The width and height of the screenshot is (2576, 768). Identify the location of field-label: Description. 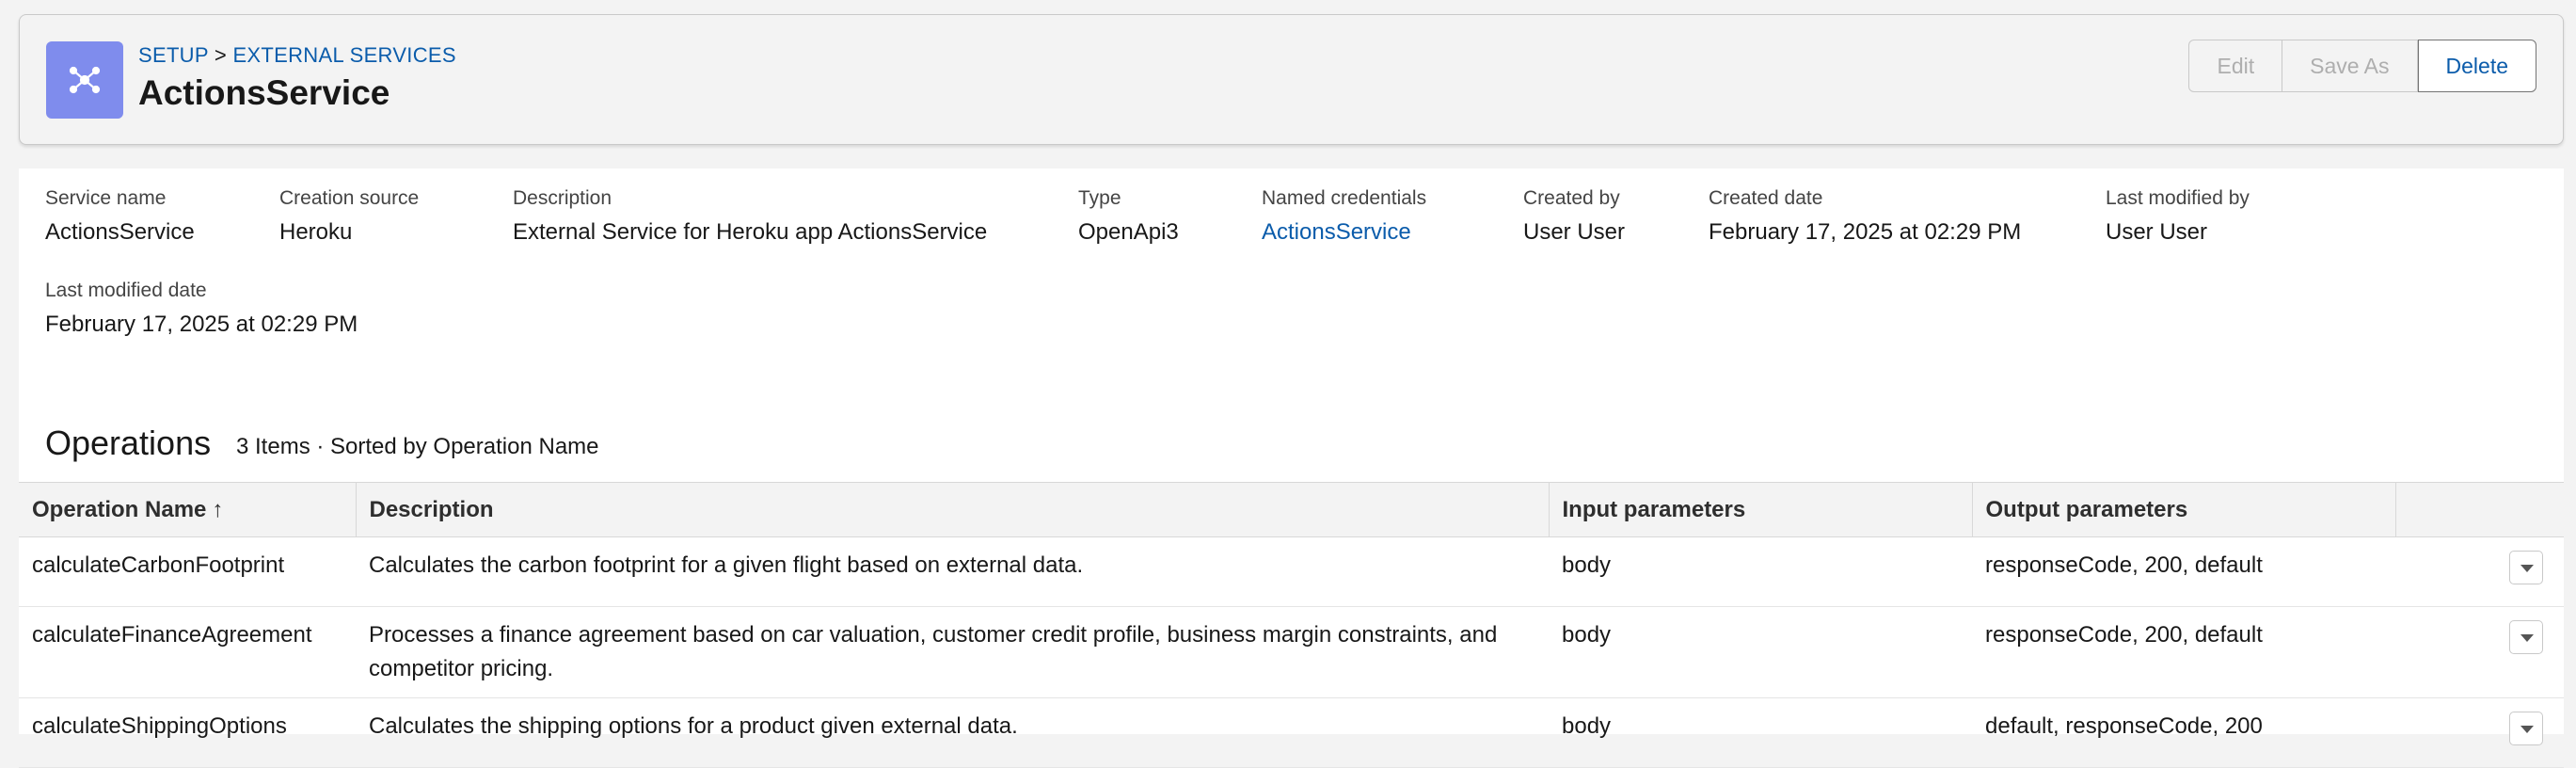
(562, 198).